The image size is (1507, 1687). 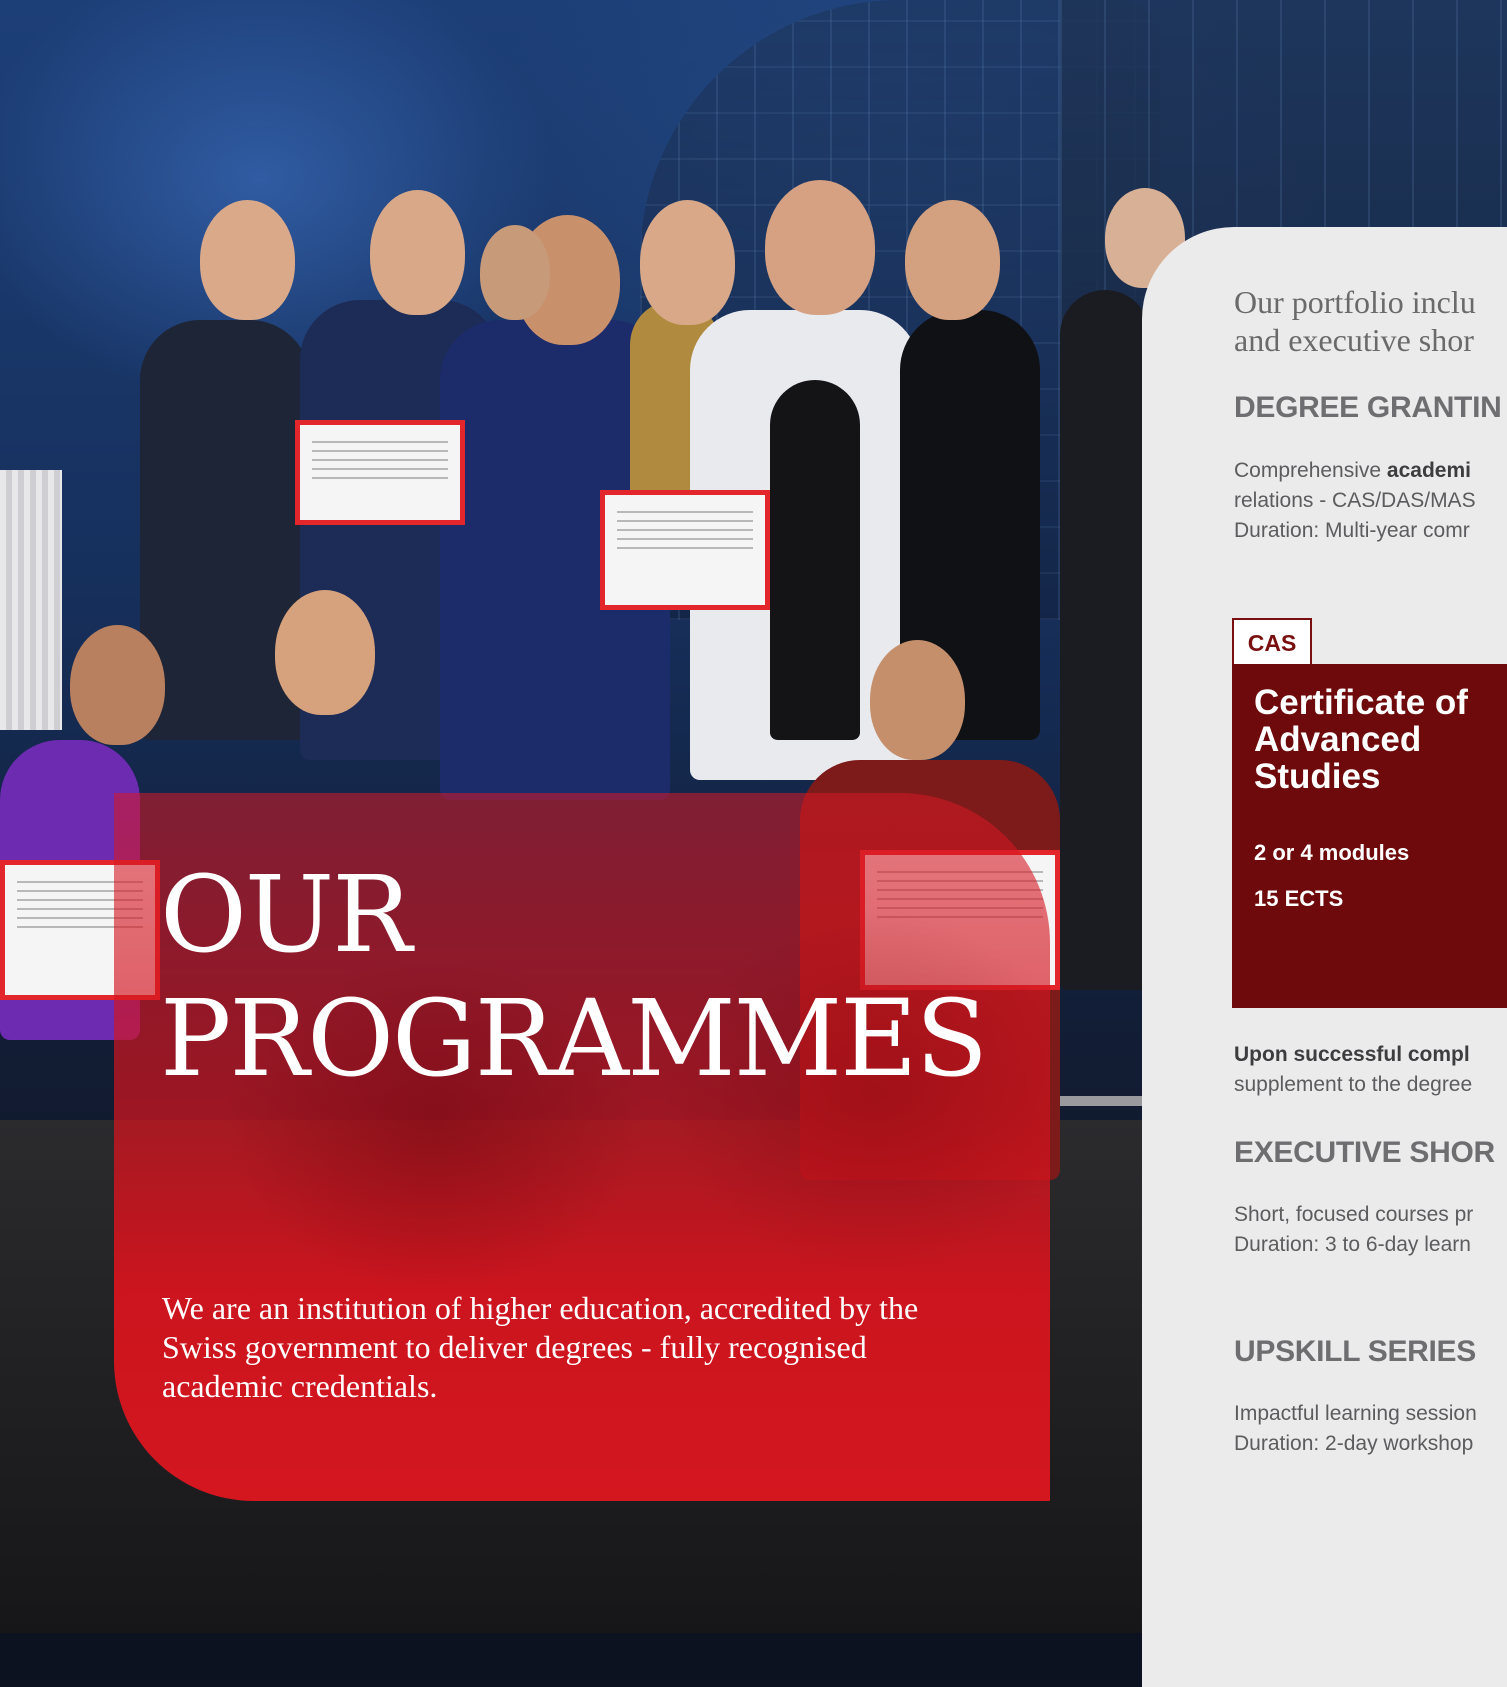 What do you see at coordinates (1355, 302) in the screenshot?
I see `intro-line-1: Our portfolio inclu` at bounding box center [1355, 302].